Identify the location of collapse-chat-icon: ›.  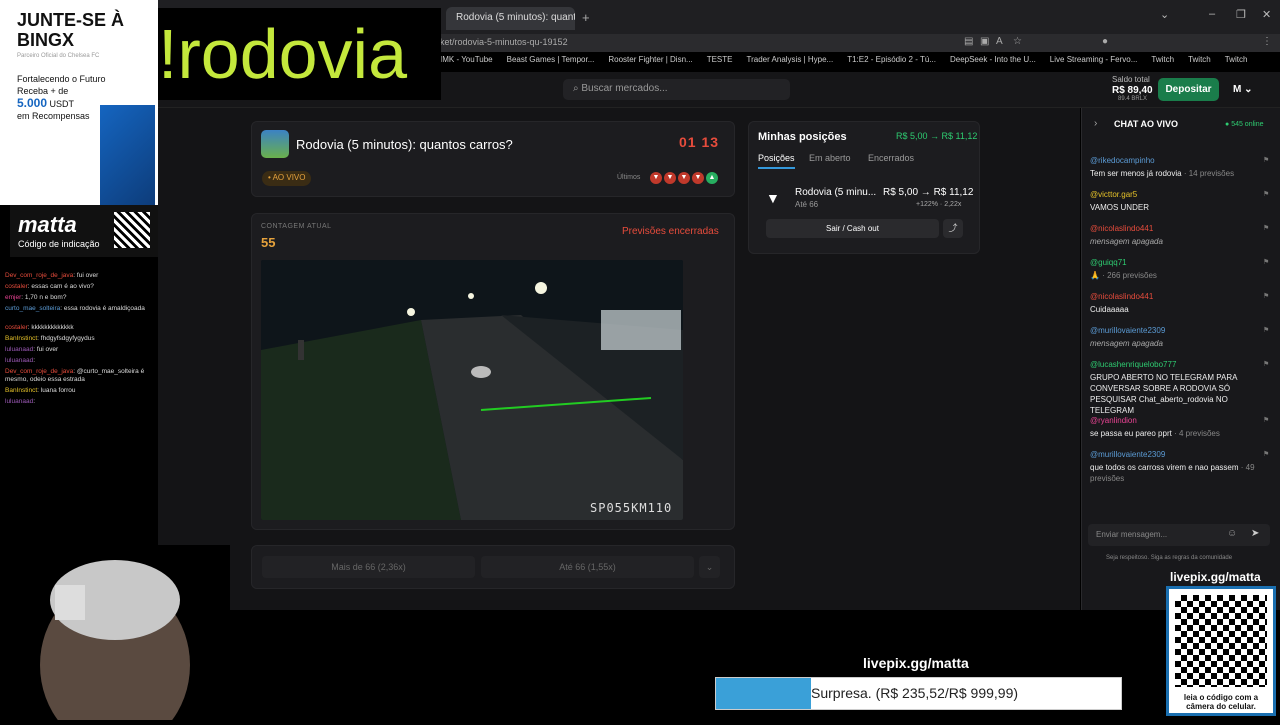
(1095, 123).